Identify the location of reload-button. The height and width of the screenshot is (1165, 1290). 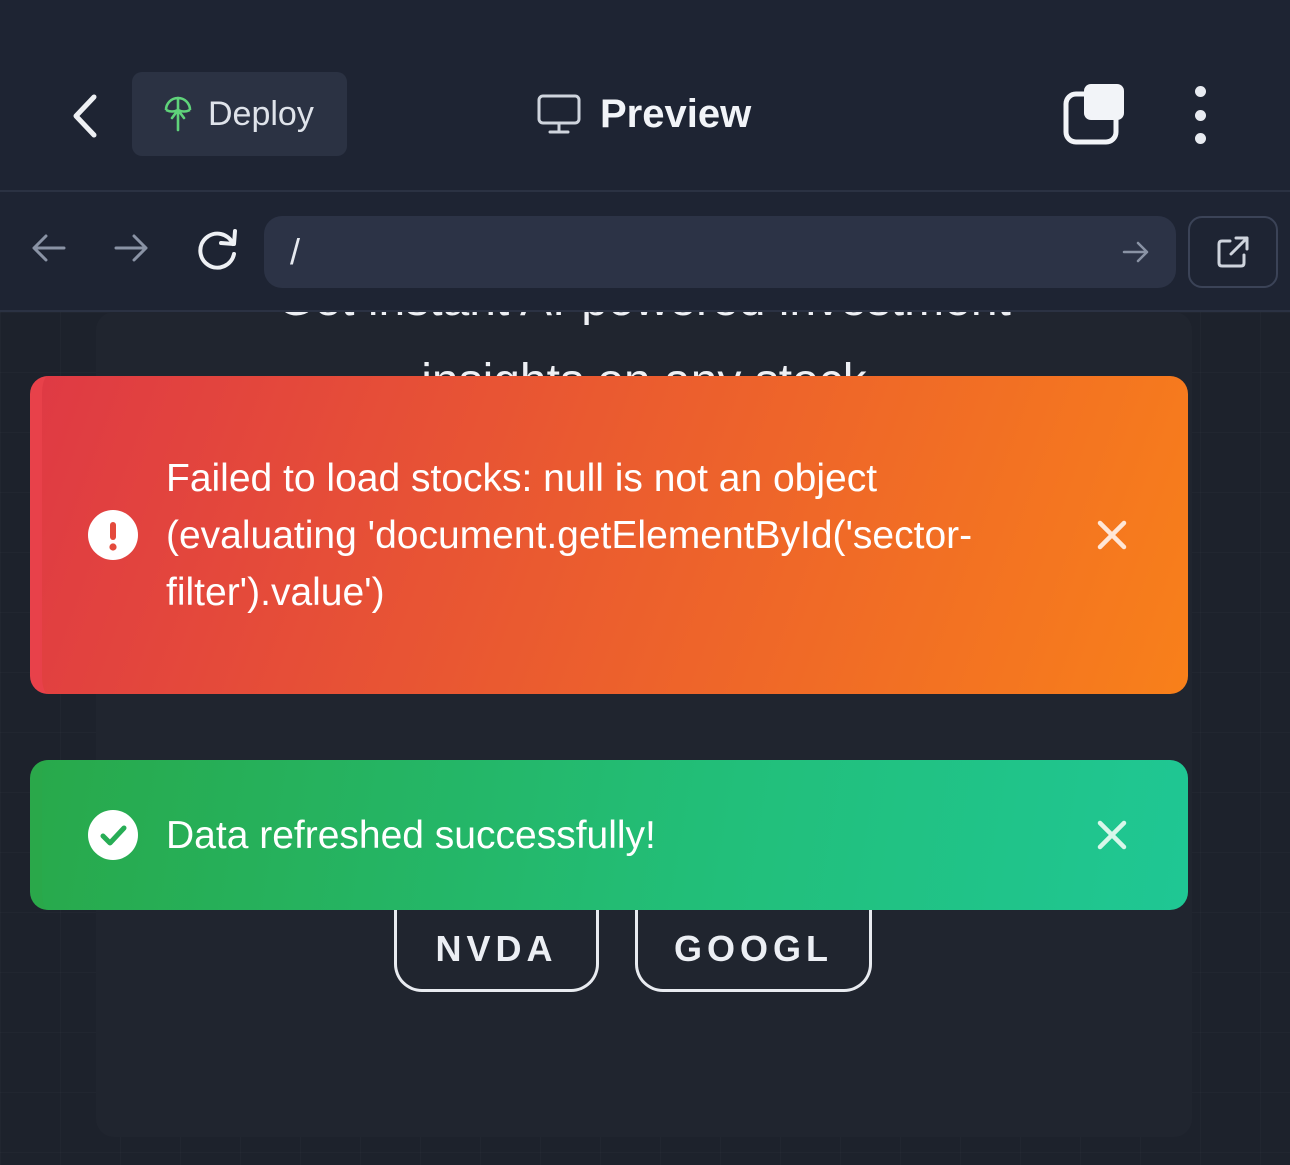
(217, 249).